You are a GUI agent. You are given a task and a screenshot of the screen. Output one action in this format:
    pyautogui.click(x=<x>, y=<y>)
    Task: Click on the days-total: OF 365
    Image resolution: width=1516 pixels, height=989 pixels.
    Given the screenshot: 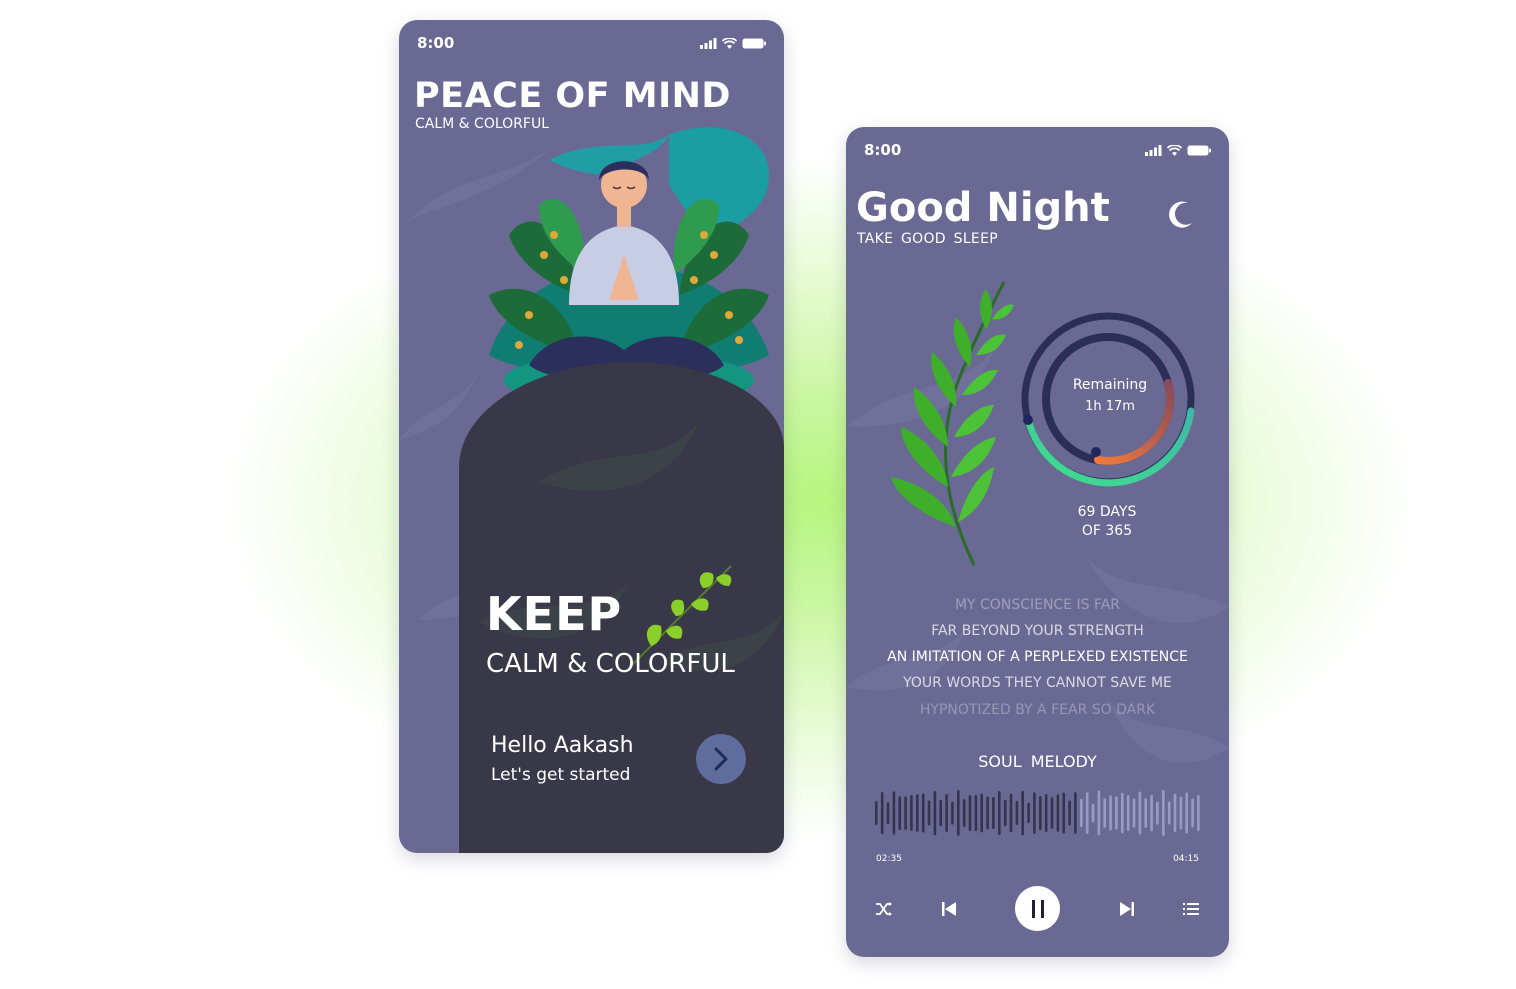 What is the action you would take?
    pyautogui.click(x=1107, y=531)
    